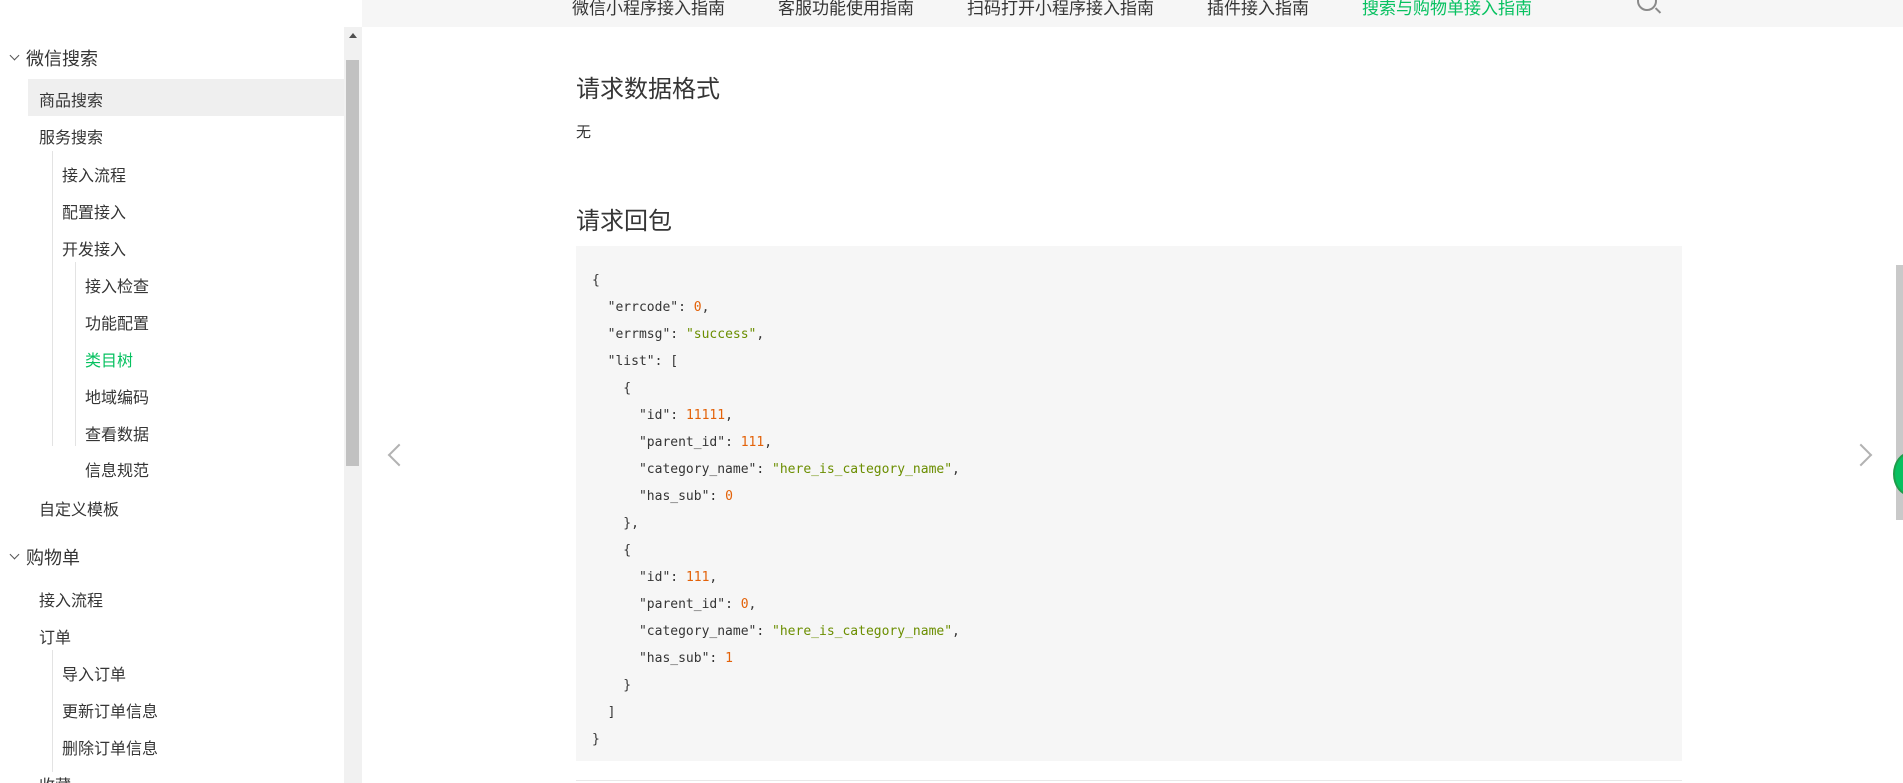  Describe the element at coordinates (352, 263) in the screenshot. I see `sidebar-scrollbar-thumb` at that location.